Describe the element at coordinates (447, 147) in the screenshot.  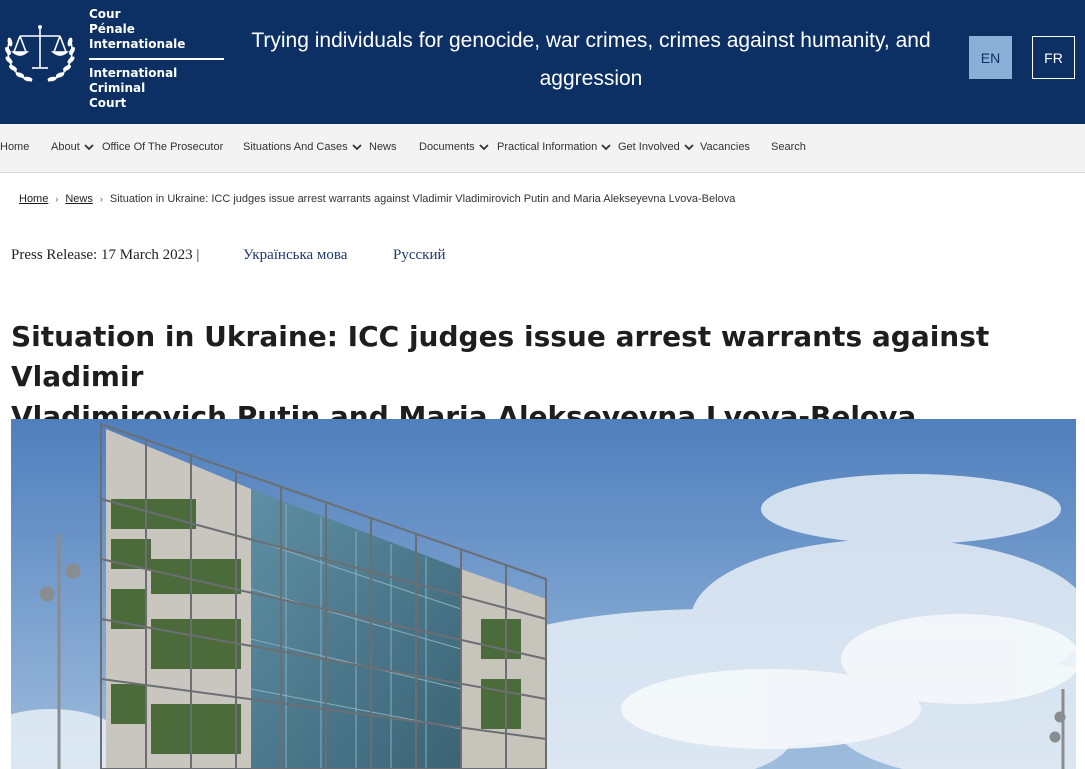
I see `nav-item-label: Documents` at that location.